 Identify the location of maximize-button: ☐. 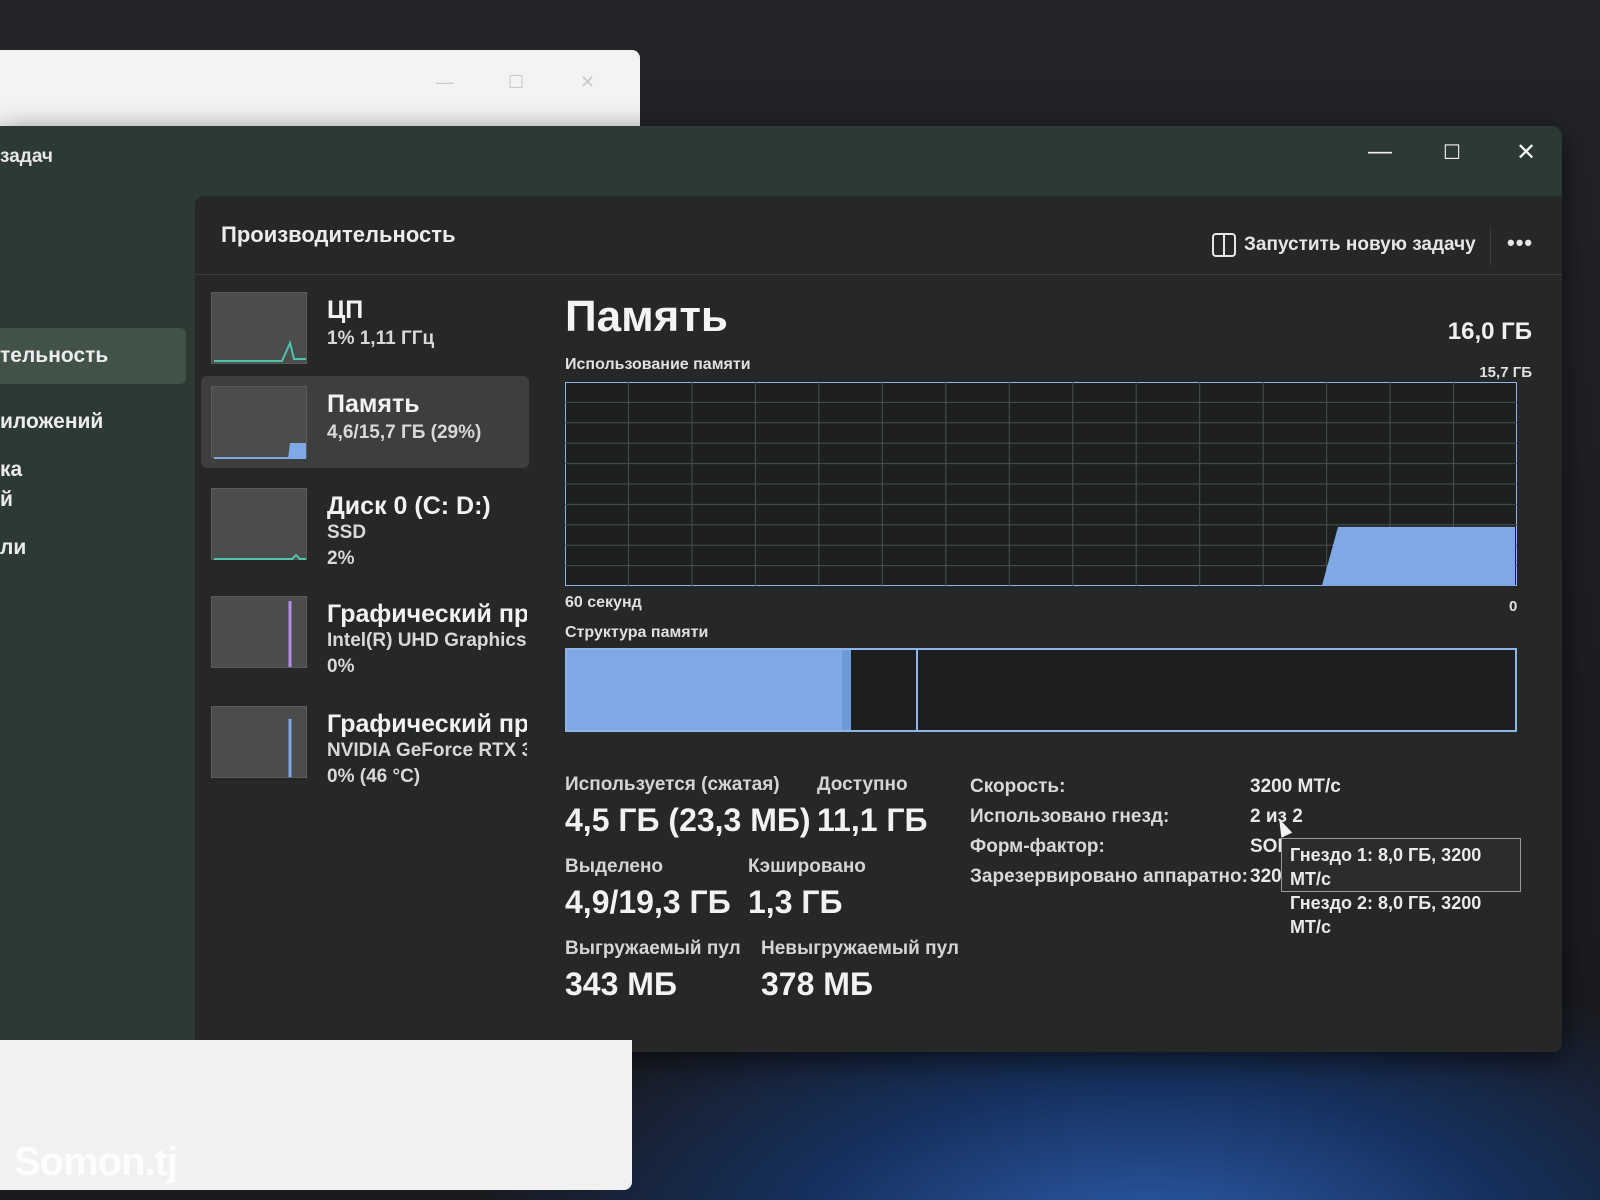
(1452, 152).